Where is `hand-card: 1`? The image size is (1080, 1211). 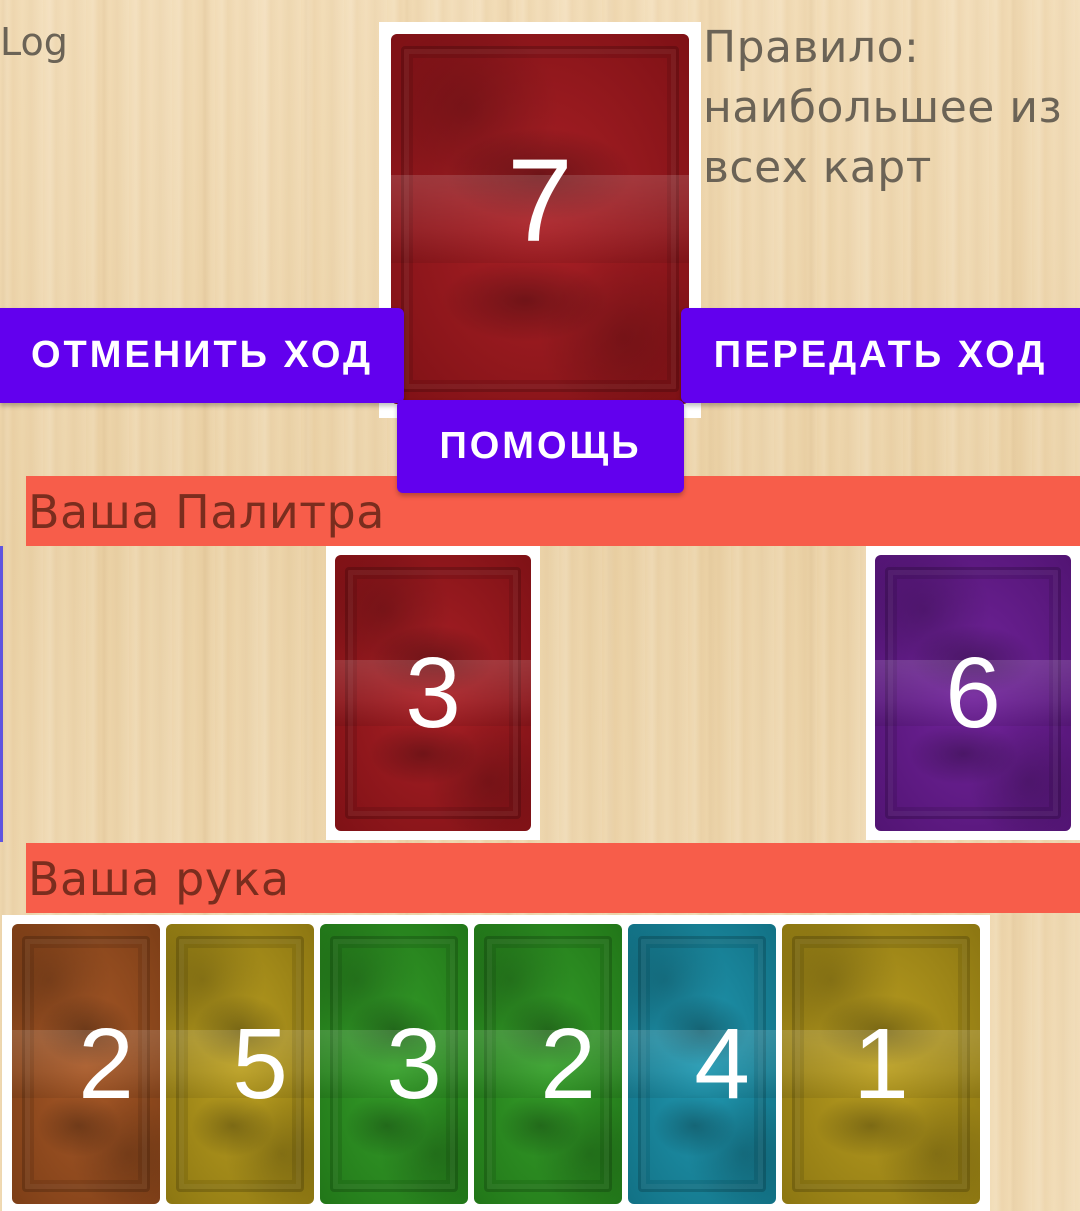 hand-card: 1 is located at coordinates (881, 1064).